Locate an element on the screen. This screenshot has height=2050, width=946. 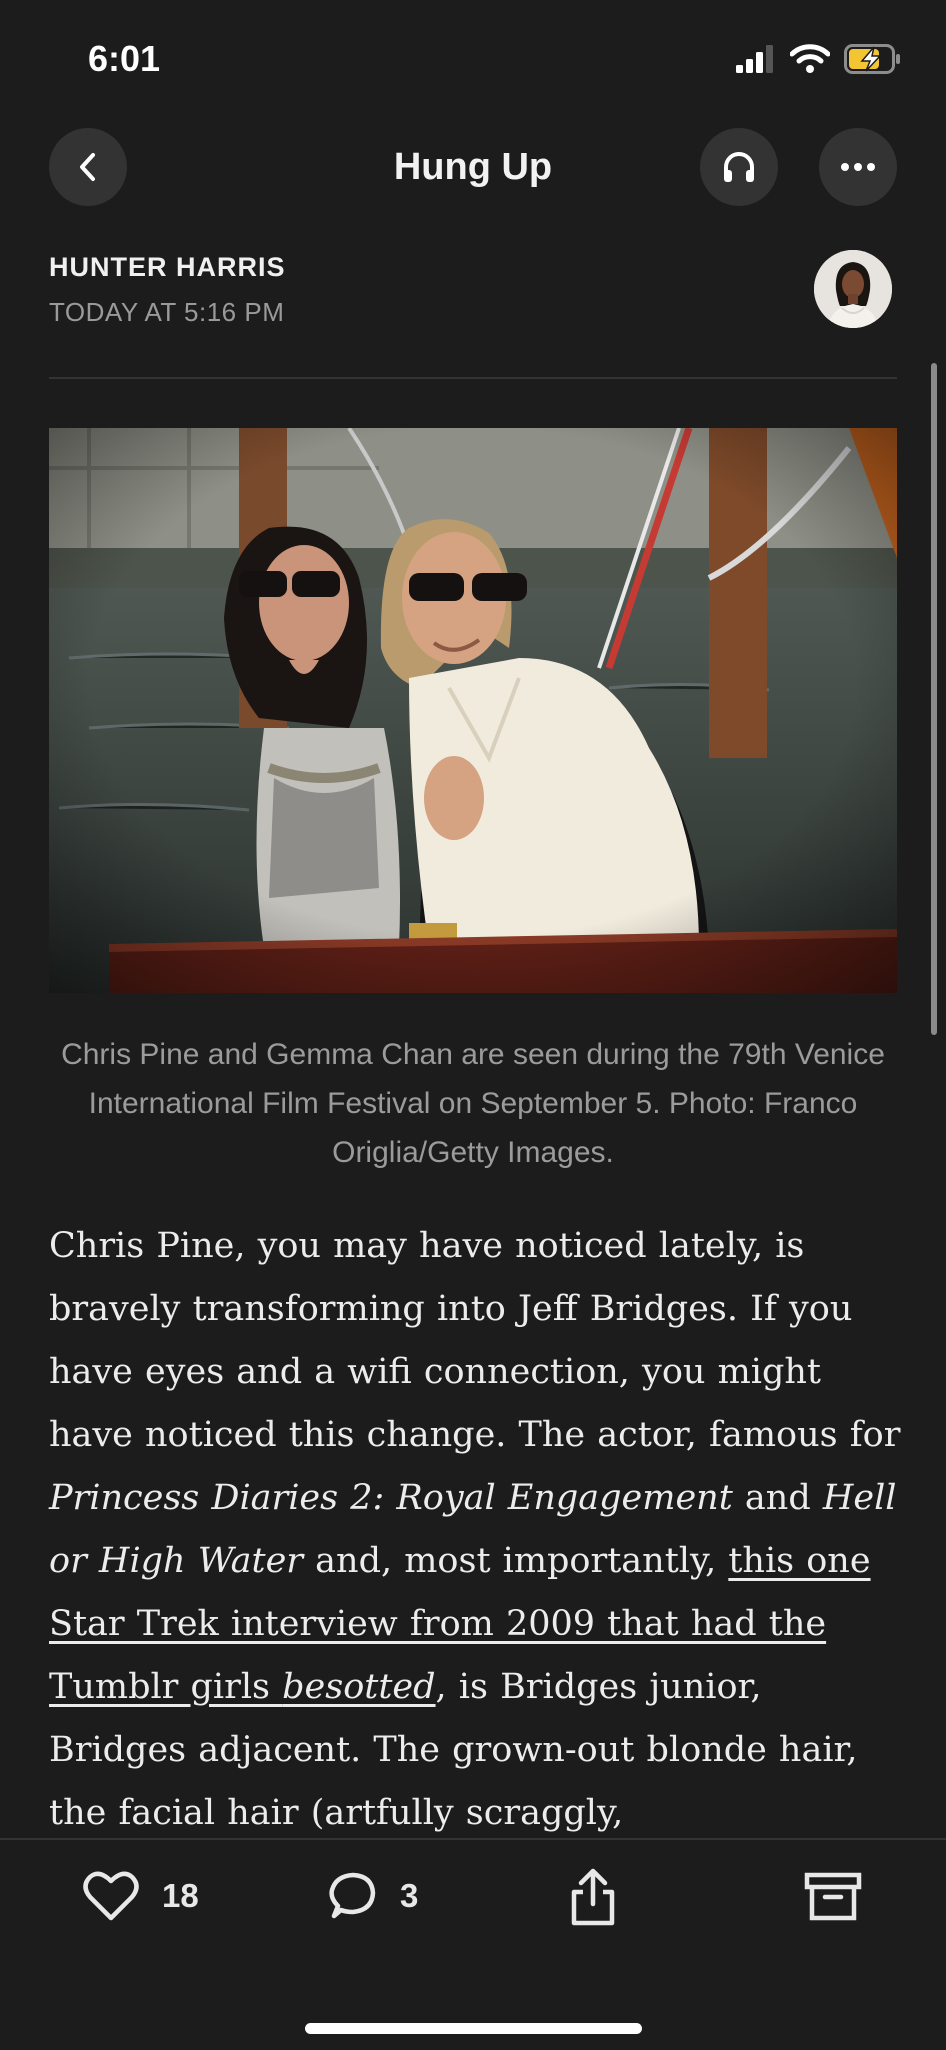
publish-date: TODAY AT 5:16 PM is located at coordinates (167, 312).